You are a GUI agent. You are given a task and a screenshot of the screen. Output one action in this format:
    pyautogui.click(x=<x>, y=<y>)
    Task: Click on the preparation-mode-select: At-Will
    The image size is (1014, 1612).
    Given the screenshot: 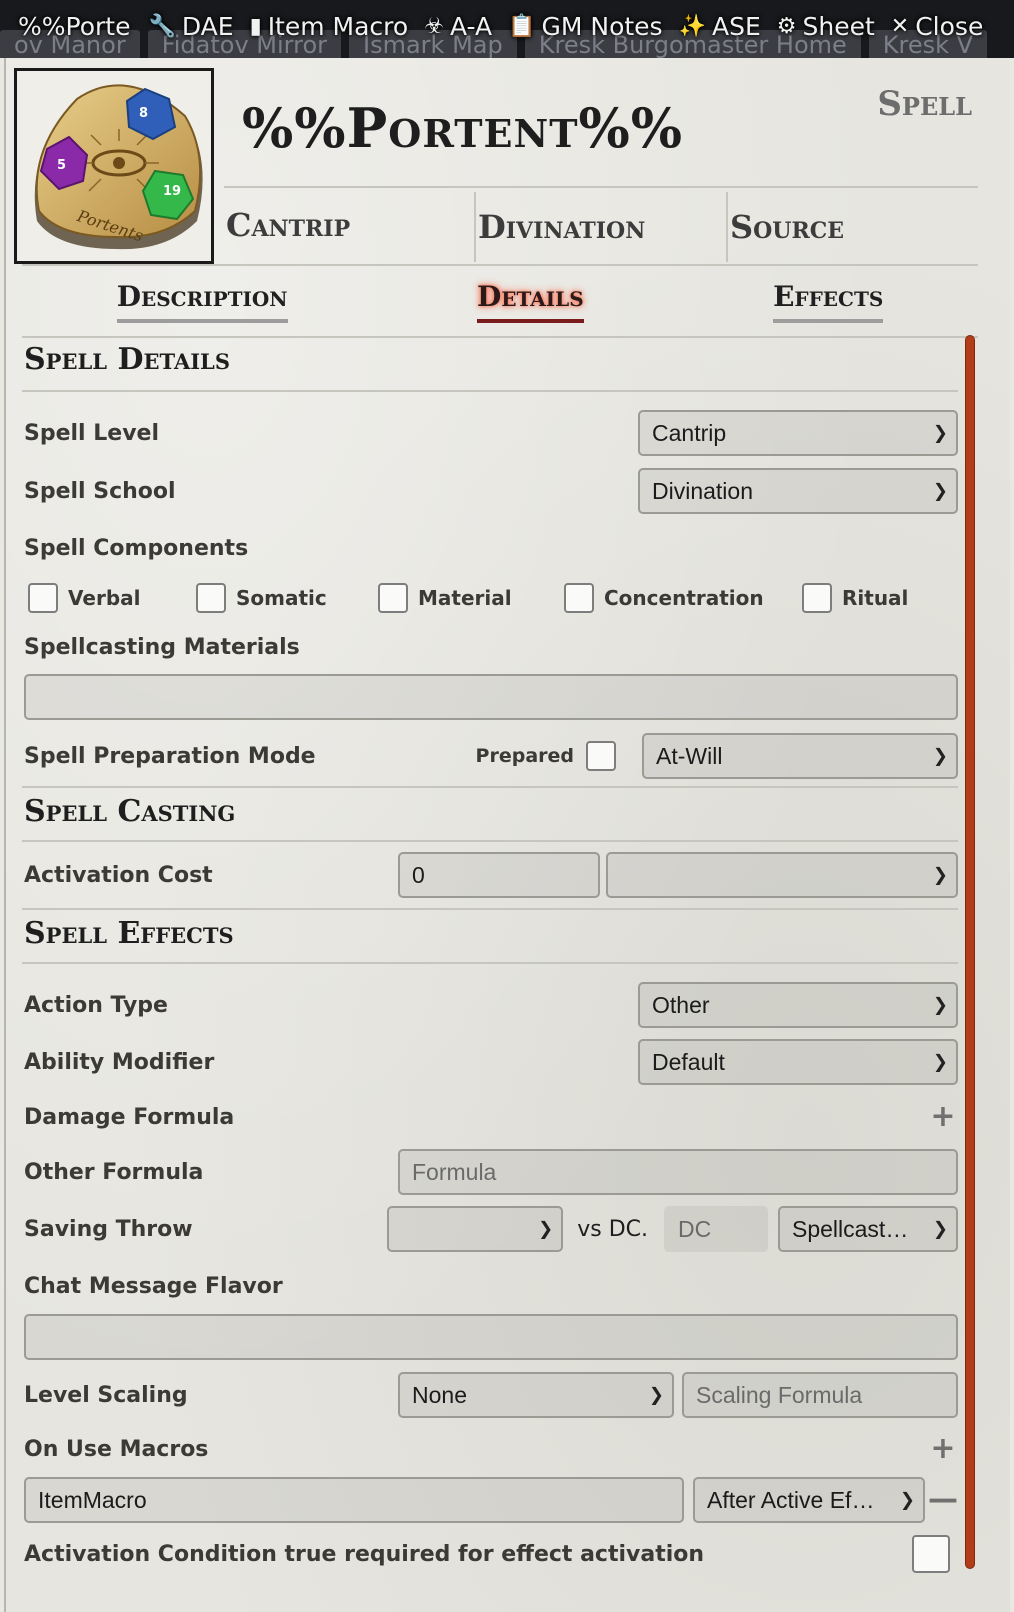 What is the action you would take?
    pyautogui.click(x=800, y=756)
    